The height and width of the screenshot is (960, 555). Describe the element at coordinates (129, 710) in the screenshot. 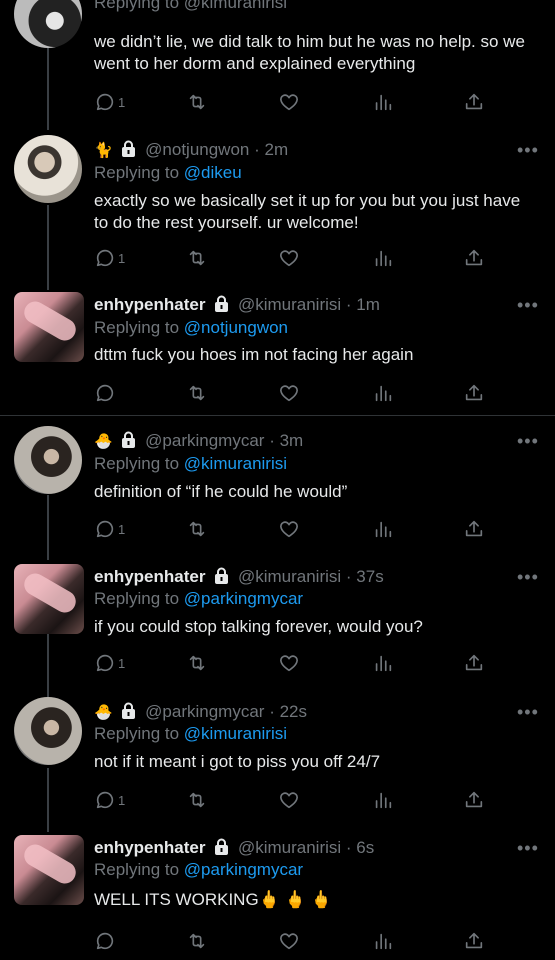

I see `lock-icon` at that location.